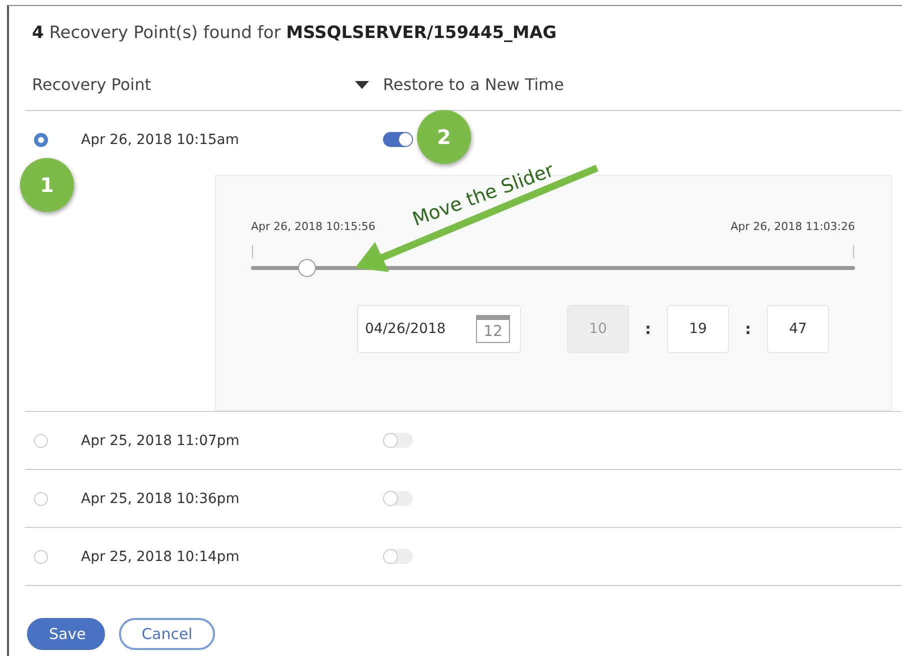  I want to click on recovery-time: Apr 25, 2018 11:07pm, so click(160, 440).